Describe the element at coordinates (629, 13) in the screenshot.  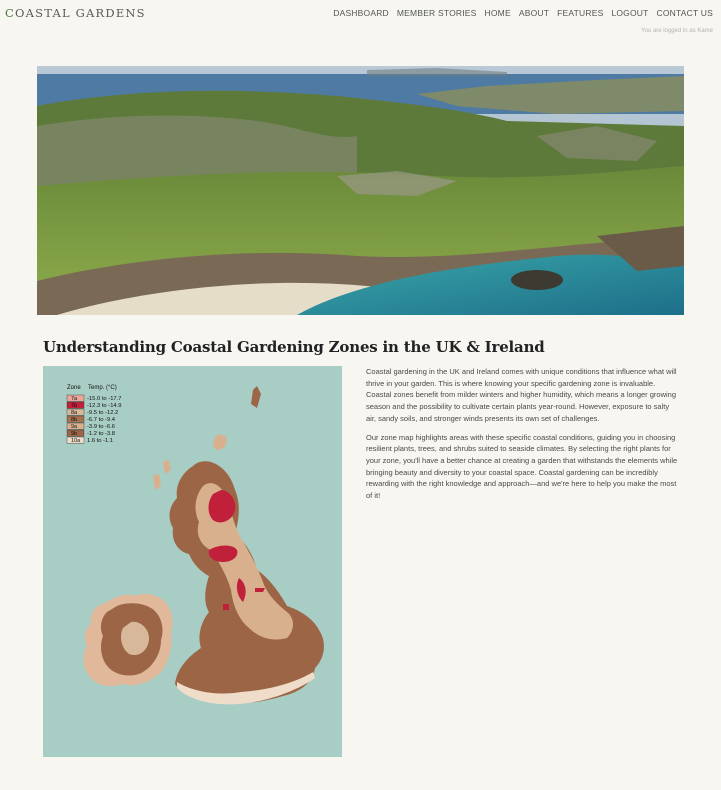
I see `nav-logout: LOGOUT` at that location.